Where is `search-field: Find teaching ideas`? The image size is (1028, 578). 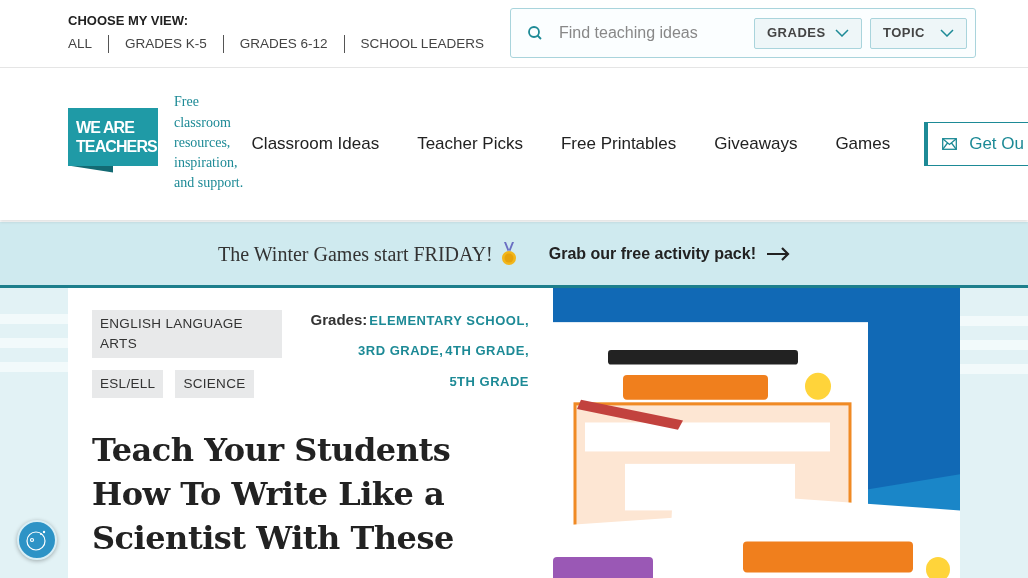
search-field: Find teaching ideas is located at coordinates (649, 33).